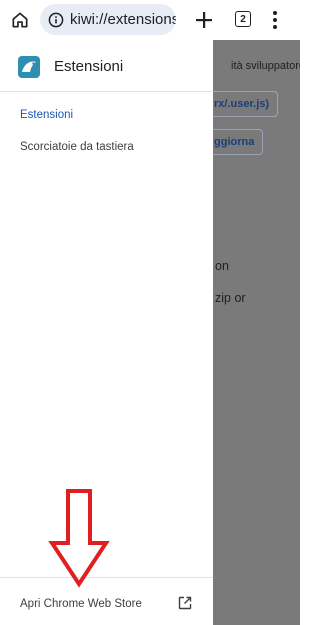 The width and height of the screenshot is (320, 625). I want to click on browser-toolbar: kiwi://extensions 2, so click(150, 20).